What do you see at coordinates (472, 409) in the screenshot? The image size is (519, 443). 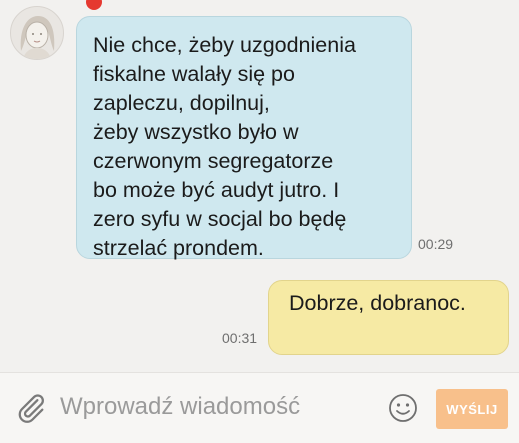 I see `send-button: WYŚLIJ` at bounding box center [472, 409].